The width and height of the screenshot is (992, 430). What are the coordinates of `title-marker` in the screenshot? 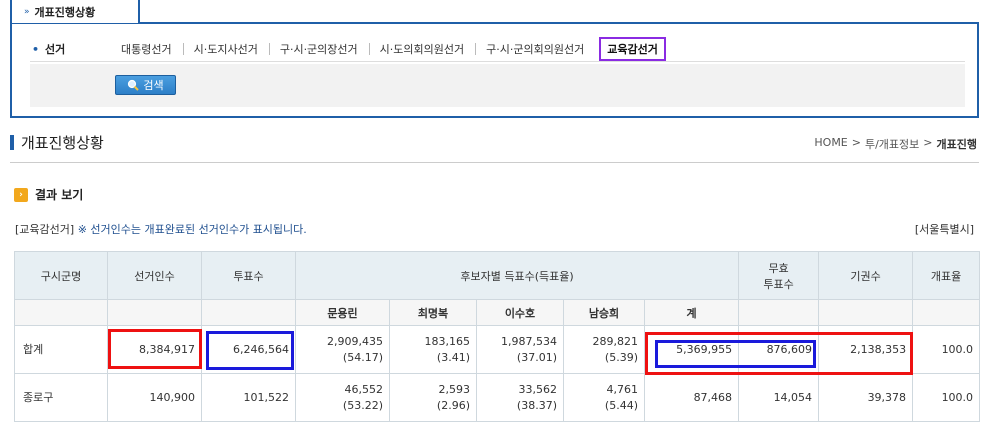 It's located at (12, 142).